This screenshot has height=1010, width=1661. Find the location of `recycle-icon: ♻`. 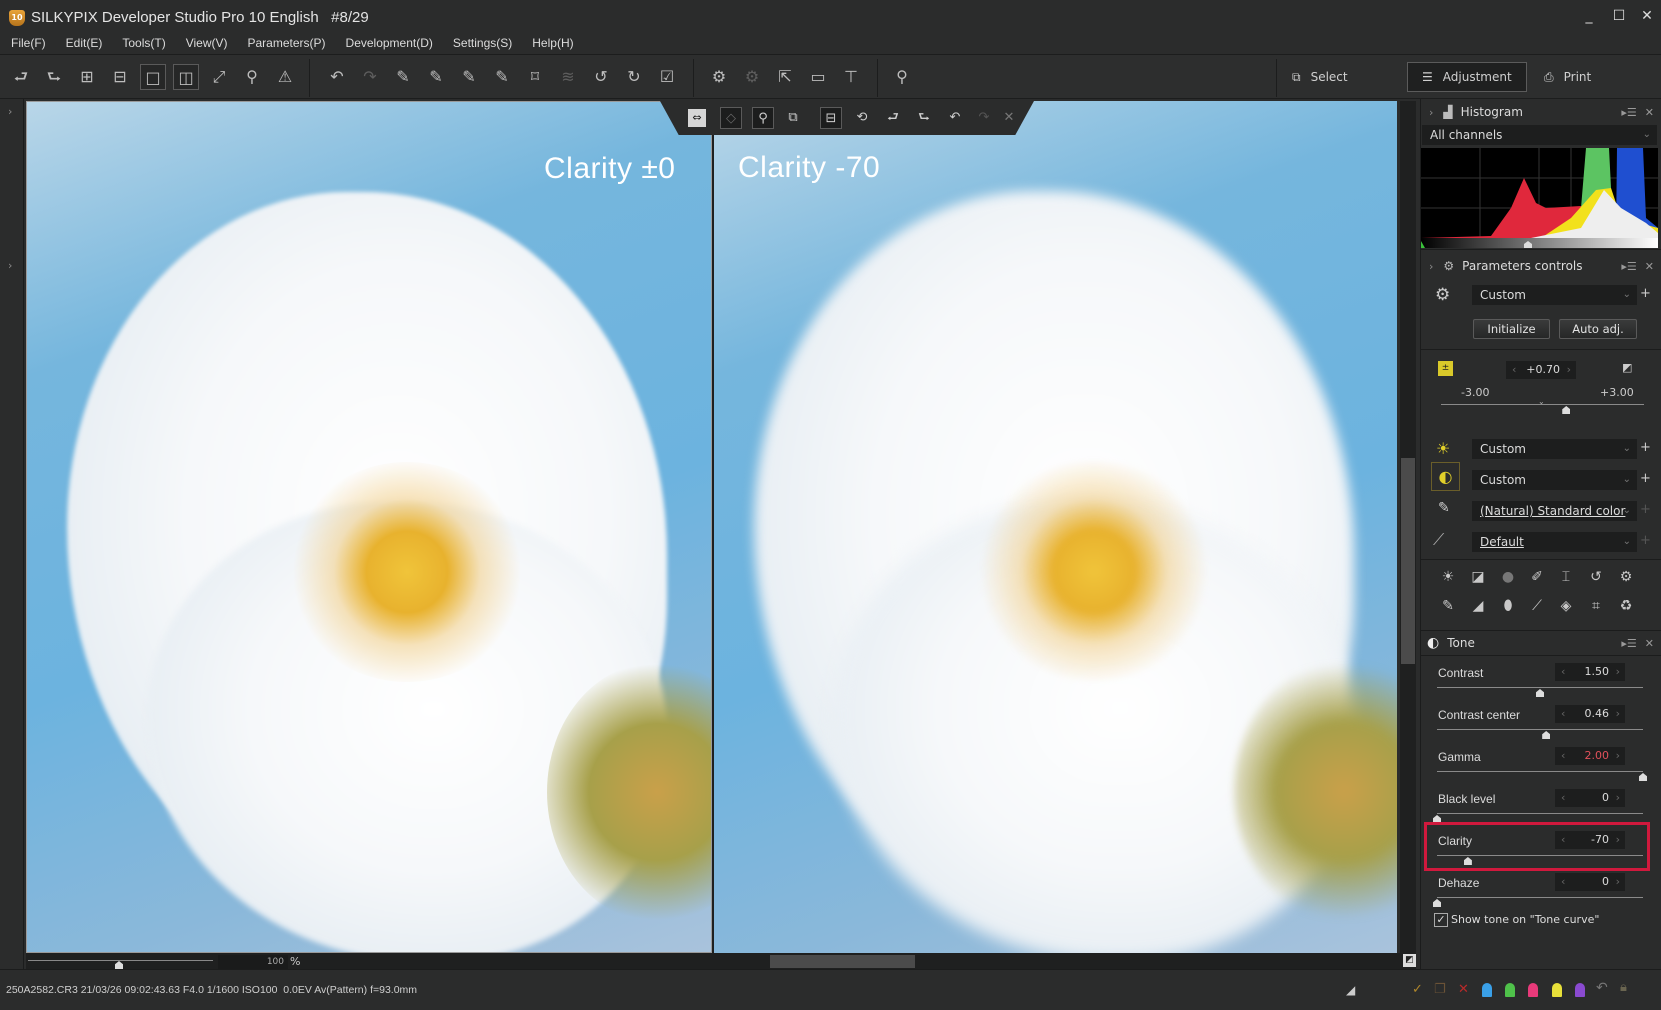

recycle-icon: ♻ is located at coordinates (1626, 606).